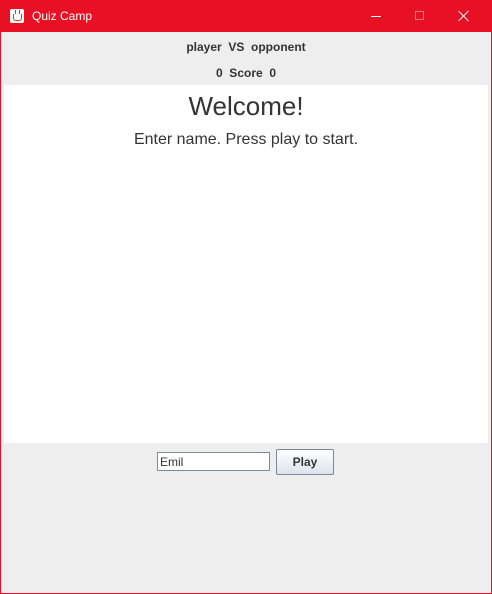  I want to click on maximize-button, so click(420, 16).